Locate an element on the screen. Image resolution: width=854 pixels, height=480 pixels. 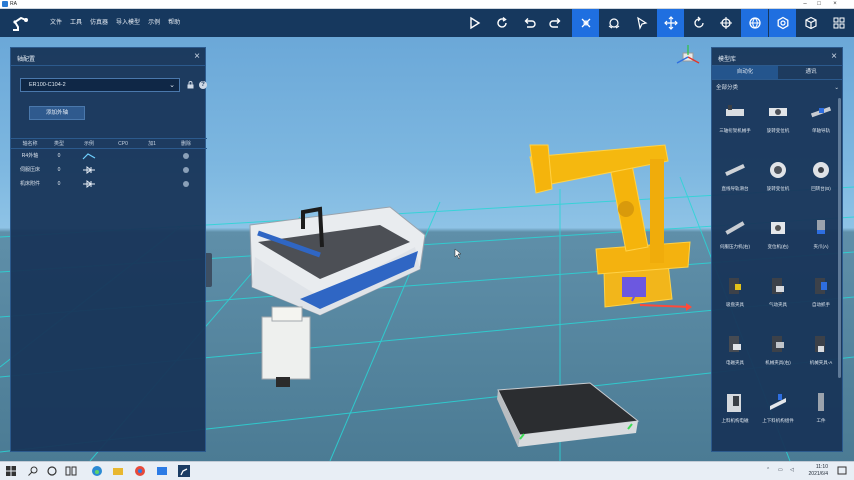
model-item: 工件 is located at coordinates (821, 416).